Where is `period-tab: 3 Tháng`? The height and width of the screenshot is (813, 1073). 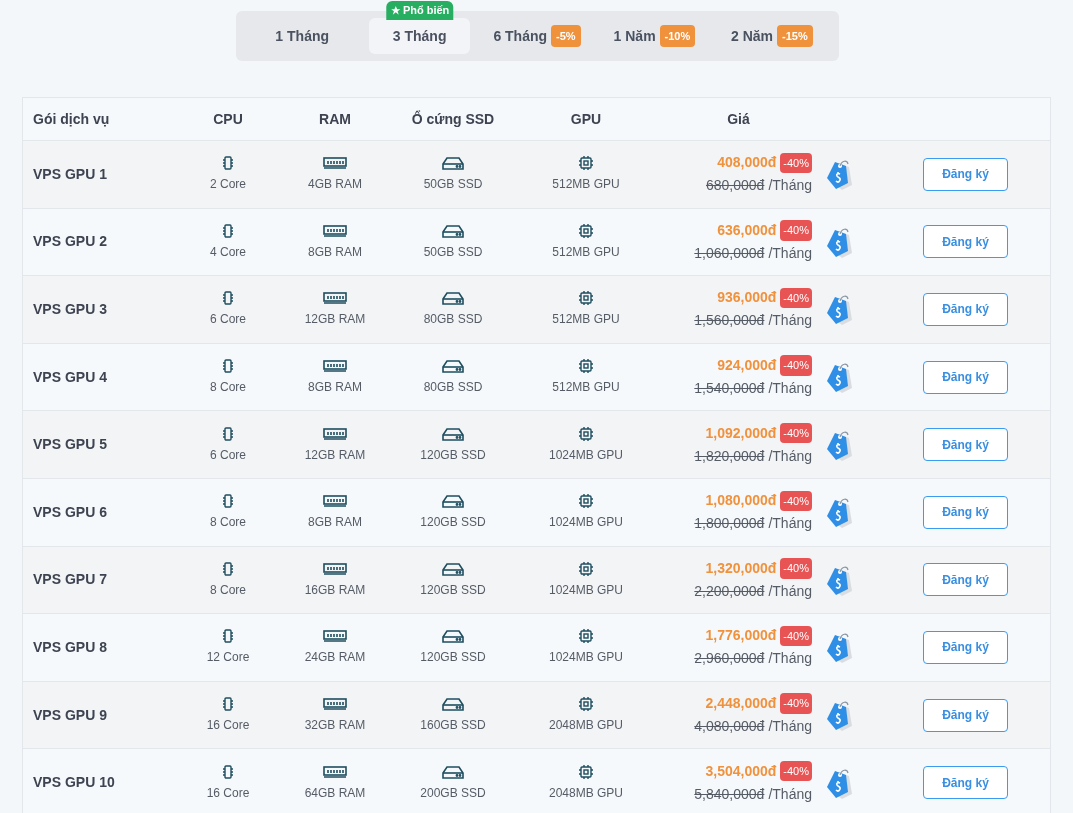
period-tab: 3 Tháng is located at coordinates (419, 36).